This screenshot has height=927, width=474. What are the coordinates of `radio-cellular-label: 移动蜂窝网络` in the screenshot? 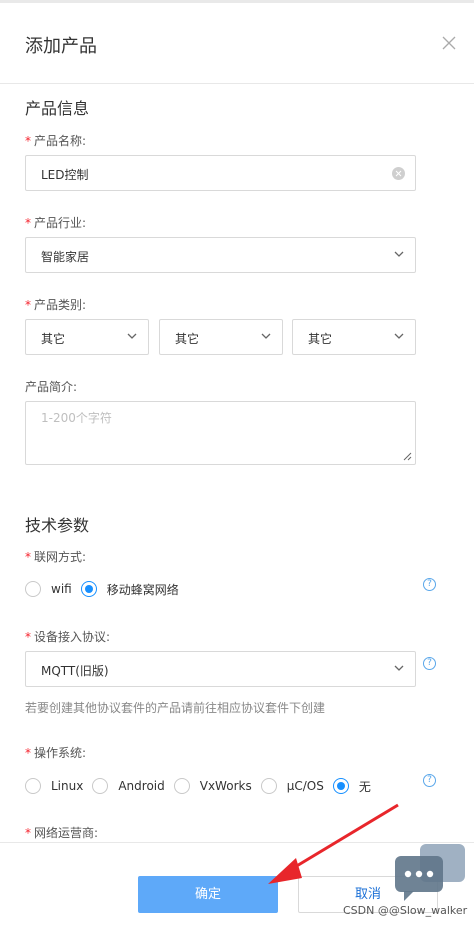 It's located at (142, 589).